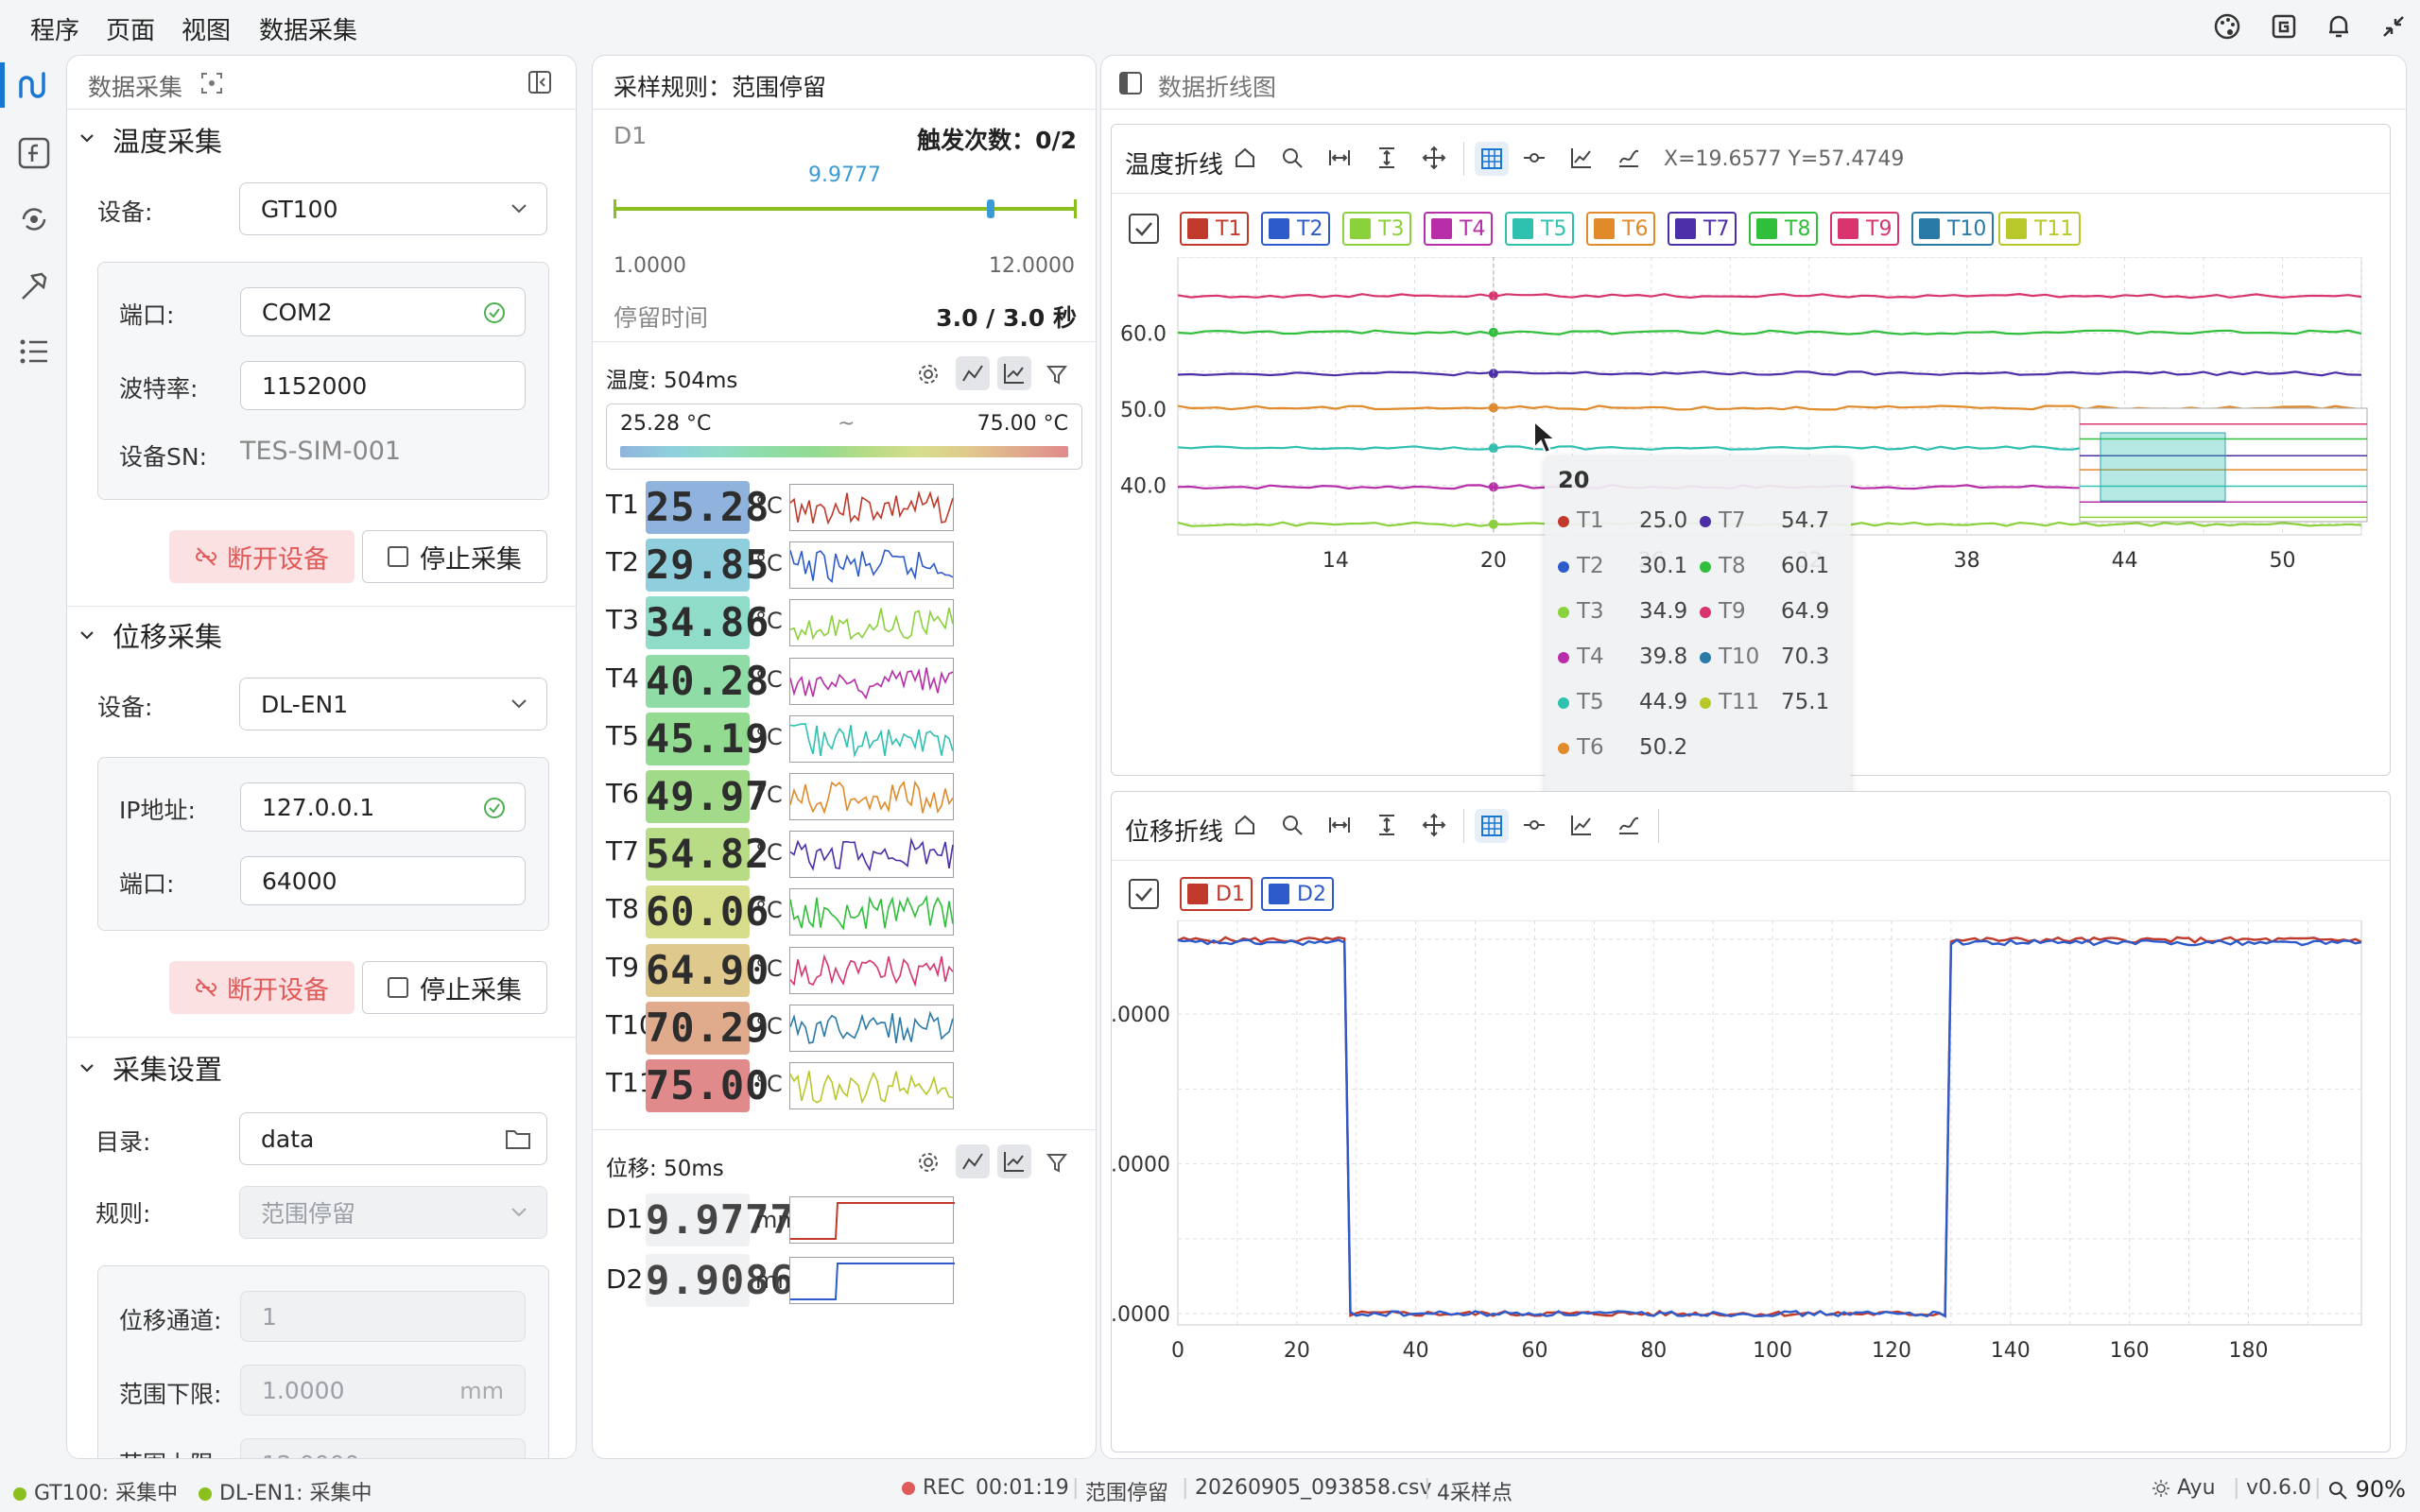 This screenshot has height=1512, width=2420. I want to click on temp-unit: °C, so click(769, 505).